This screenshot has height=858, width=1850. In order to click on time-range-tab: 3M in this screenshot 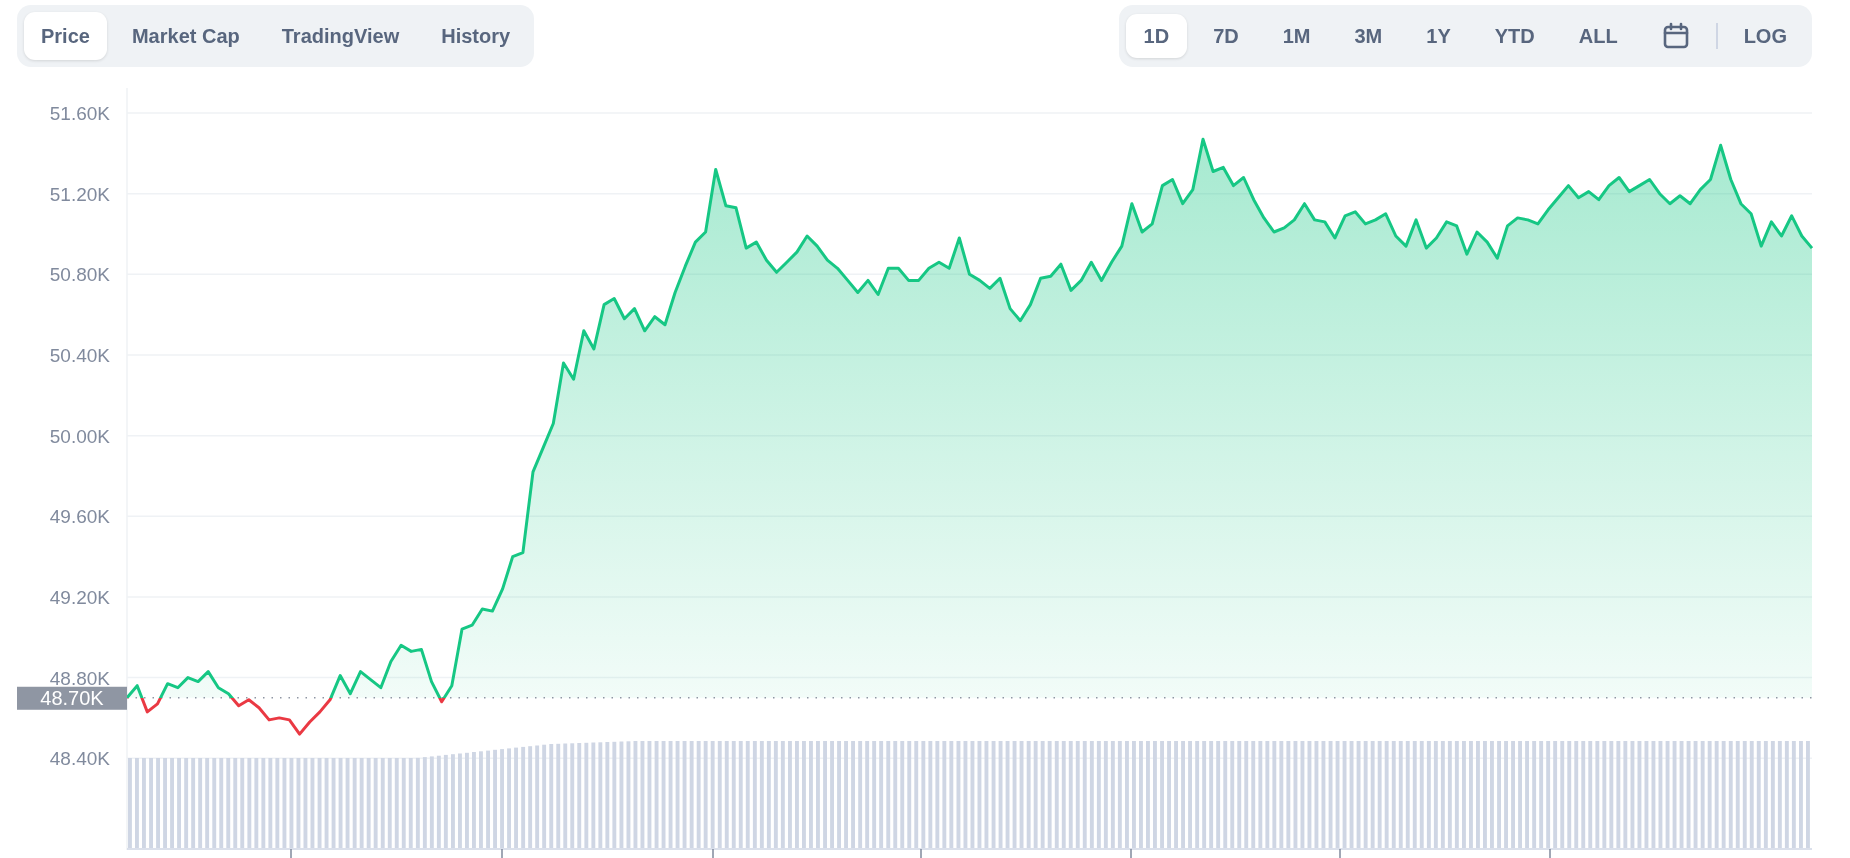, I will do `click(1368, 36)`.